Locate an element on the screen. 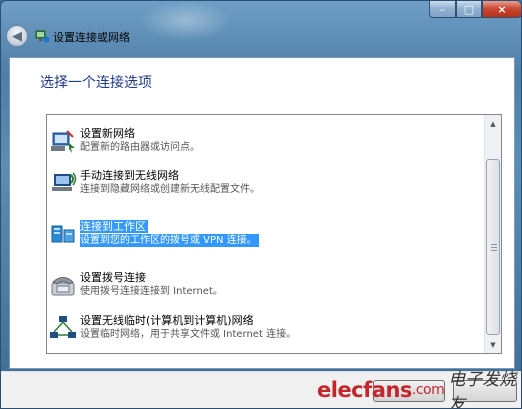  watermark: elecfans .com 电子发烧友 is located at coordinates (419, 389).